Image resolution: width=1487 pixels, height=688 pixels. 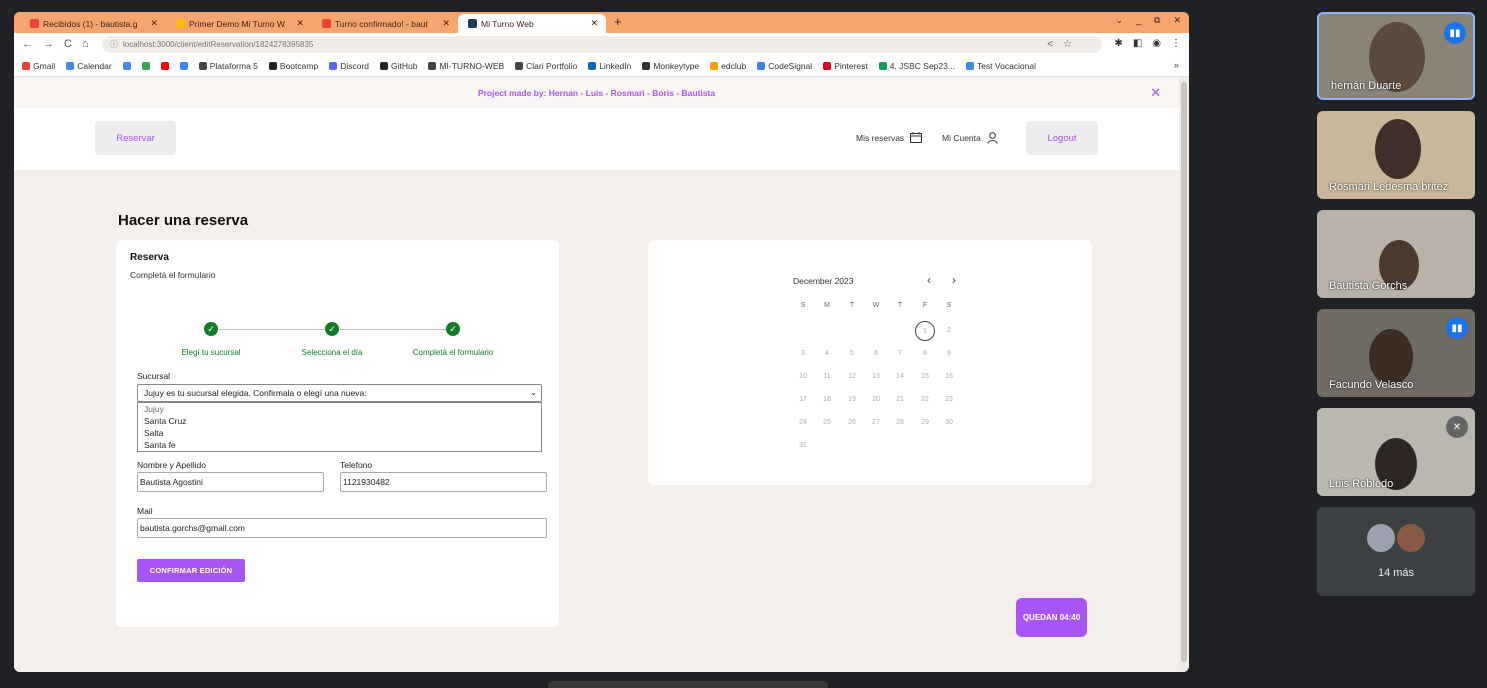 I want to click on calendar-day: 12, so click(x=852, y=377).